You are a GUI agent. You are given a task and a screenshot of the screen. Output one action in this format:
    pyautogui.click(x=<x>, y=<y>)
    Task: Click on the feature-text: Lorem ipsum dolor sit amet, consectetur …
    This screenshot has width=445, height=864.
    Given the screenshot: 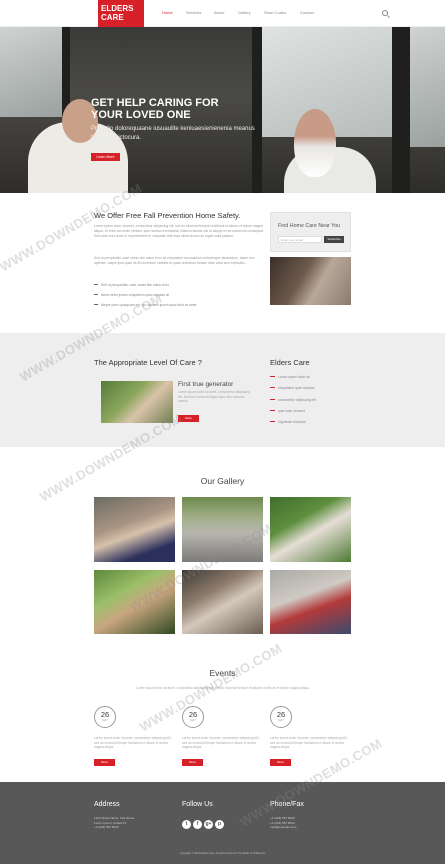 What is the action you would take?
    pyautogui.click(x=214, y=396)
    